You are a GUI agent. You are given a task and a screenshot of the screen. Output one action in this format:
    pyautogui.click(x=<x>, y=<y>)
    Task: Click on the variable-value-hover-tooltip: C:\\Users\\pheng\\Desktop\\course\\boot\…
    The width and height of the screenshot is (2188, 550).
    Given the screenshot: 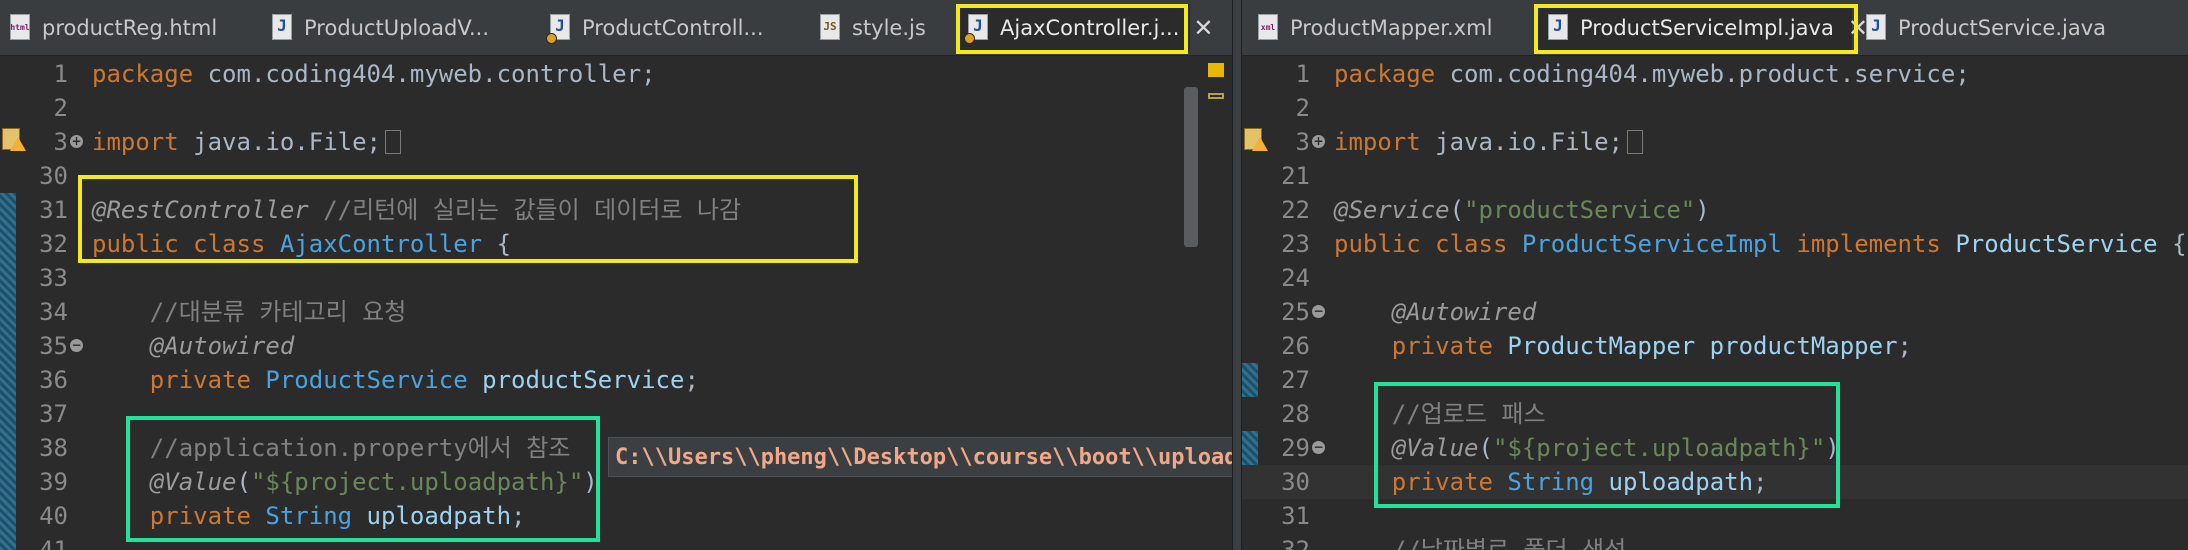 What is the action you would take?
    pyautogui.click(x=920, y=457)
    